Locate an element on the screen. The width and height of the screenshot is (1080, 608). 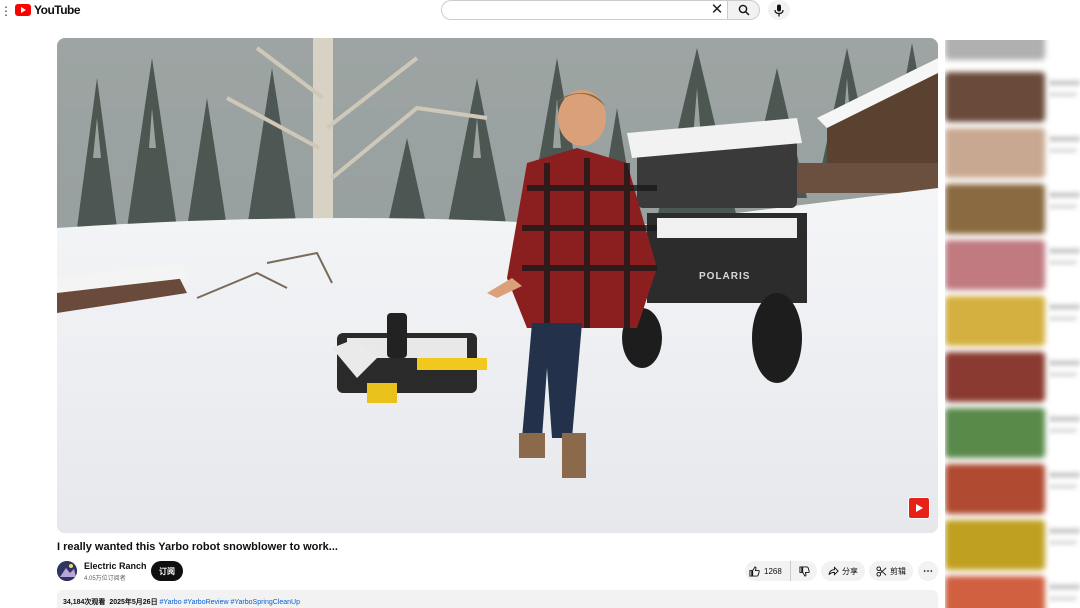
voice-search-button is located at coordinates (779, 10).